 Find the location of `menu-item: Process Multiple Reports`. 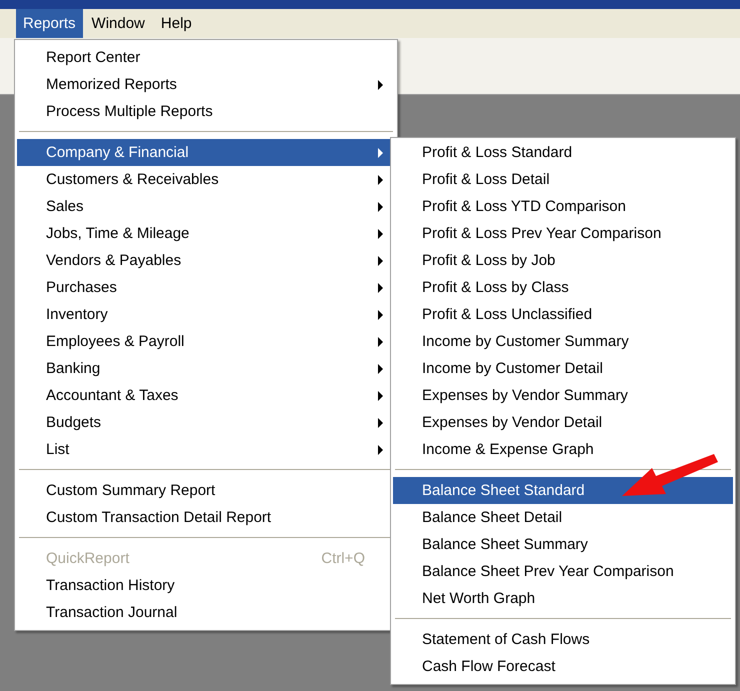

menu-item: Process Multiple Reports is located at coordinates (206, 111).